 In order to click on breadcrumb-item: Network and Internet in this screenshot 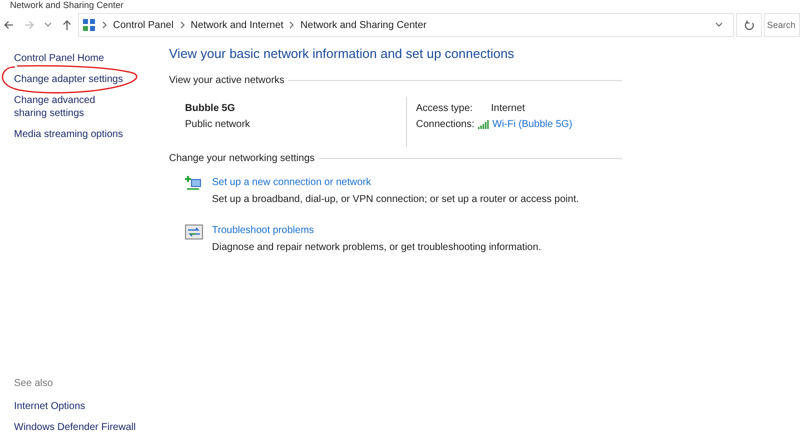, I will do `click(237, 25)`.